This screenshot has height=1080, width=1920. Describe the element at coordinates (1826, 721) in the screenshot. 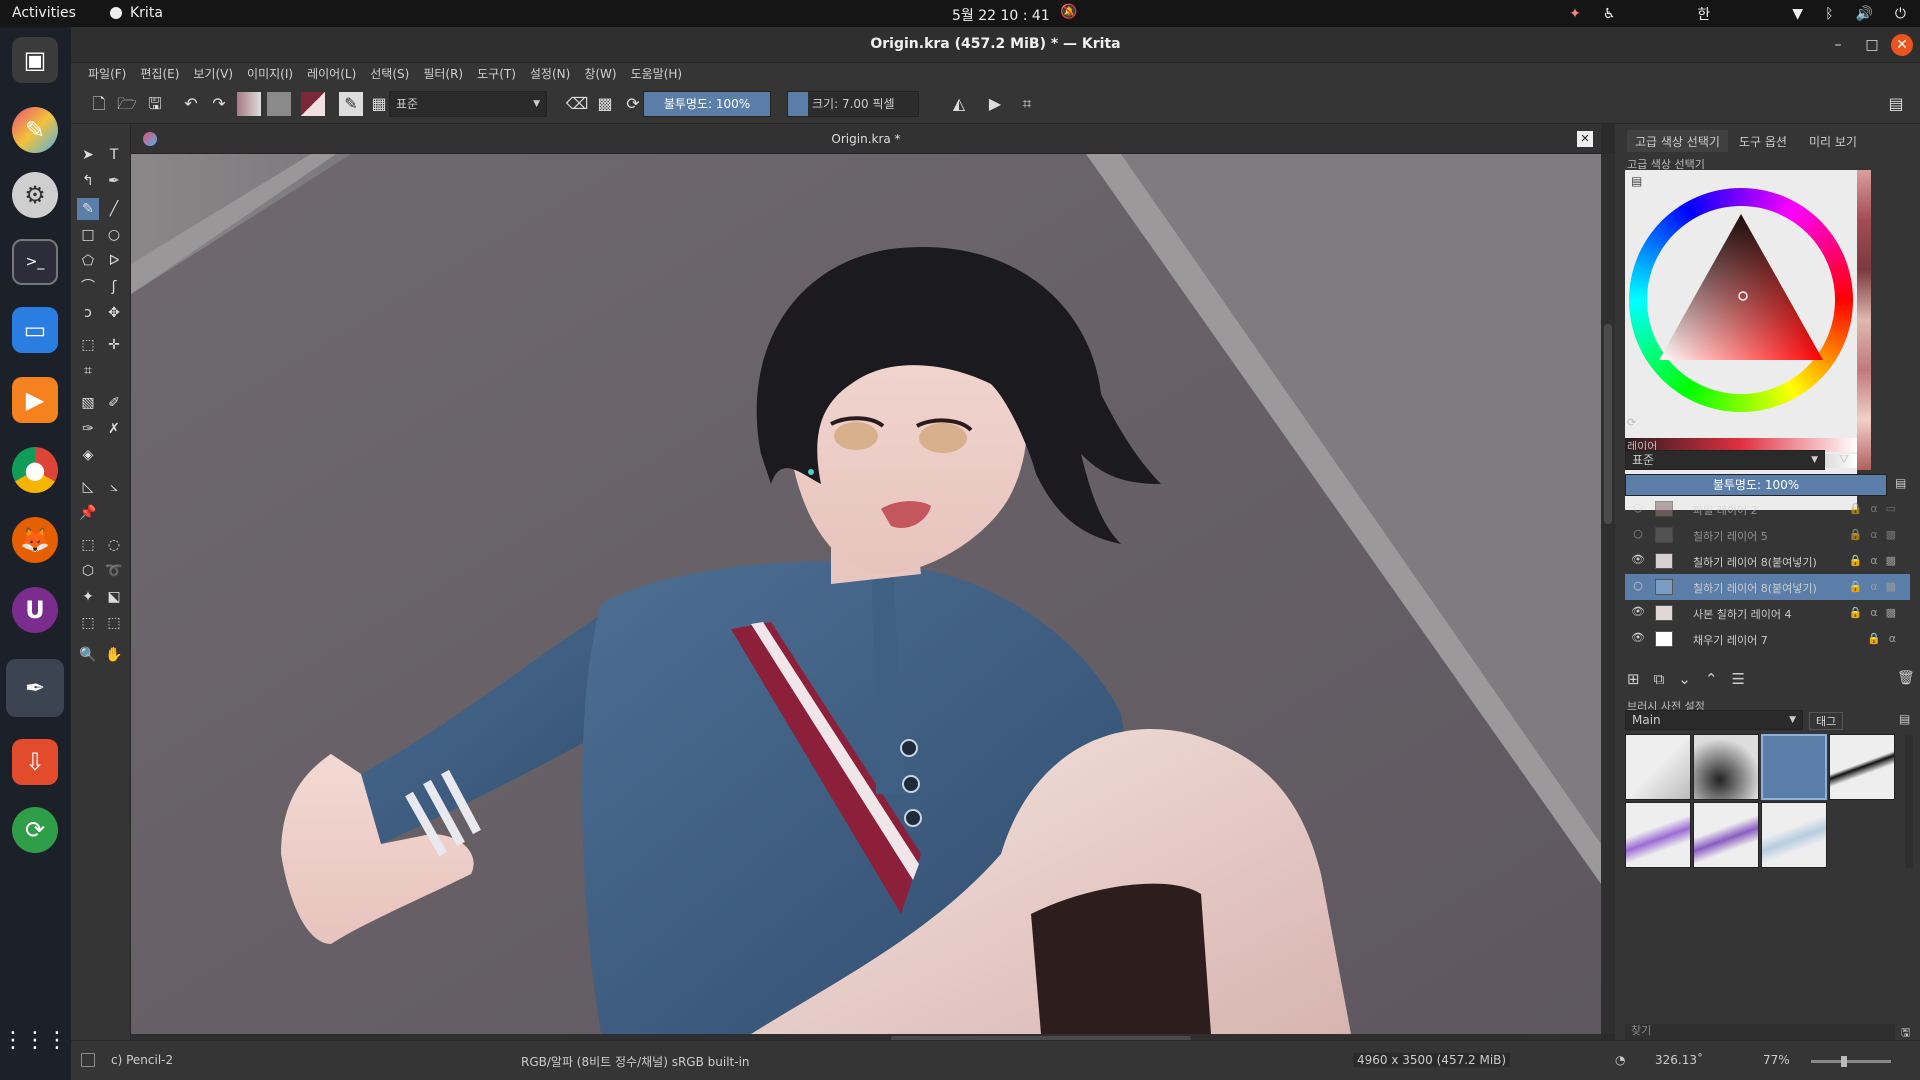

I see `tag-button: 태그` at that location.